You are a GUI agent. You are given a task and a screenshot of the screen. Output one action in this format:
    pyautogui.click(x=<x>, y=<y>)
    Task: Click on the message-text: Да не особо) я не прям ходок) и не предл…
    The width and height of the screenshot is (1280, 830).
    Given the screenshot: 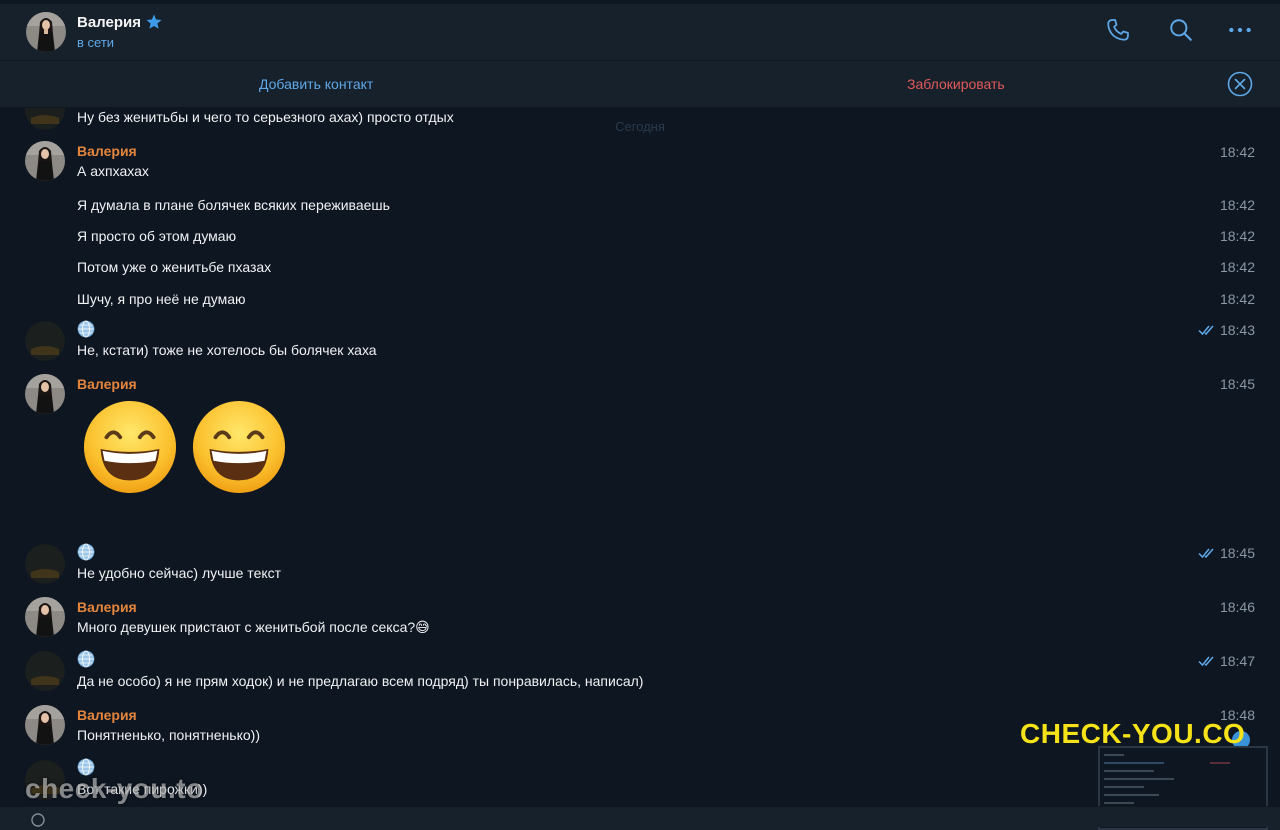 What is the action you would take?
    pyautogui.click(x=360, y=681)
    